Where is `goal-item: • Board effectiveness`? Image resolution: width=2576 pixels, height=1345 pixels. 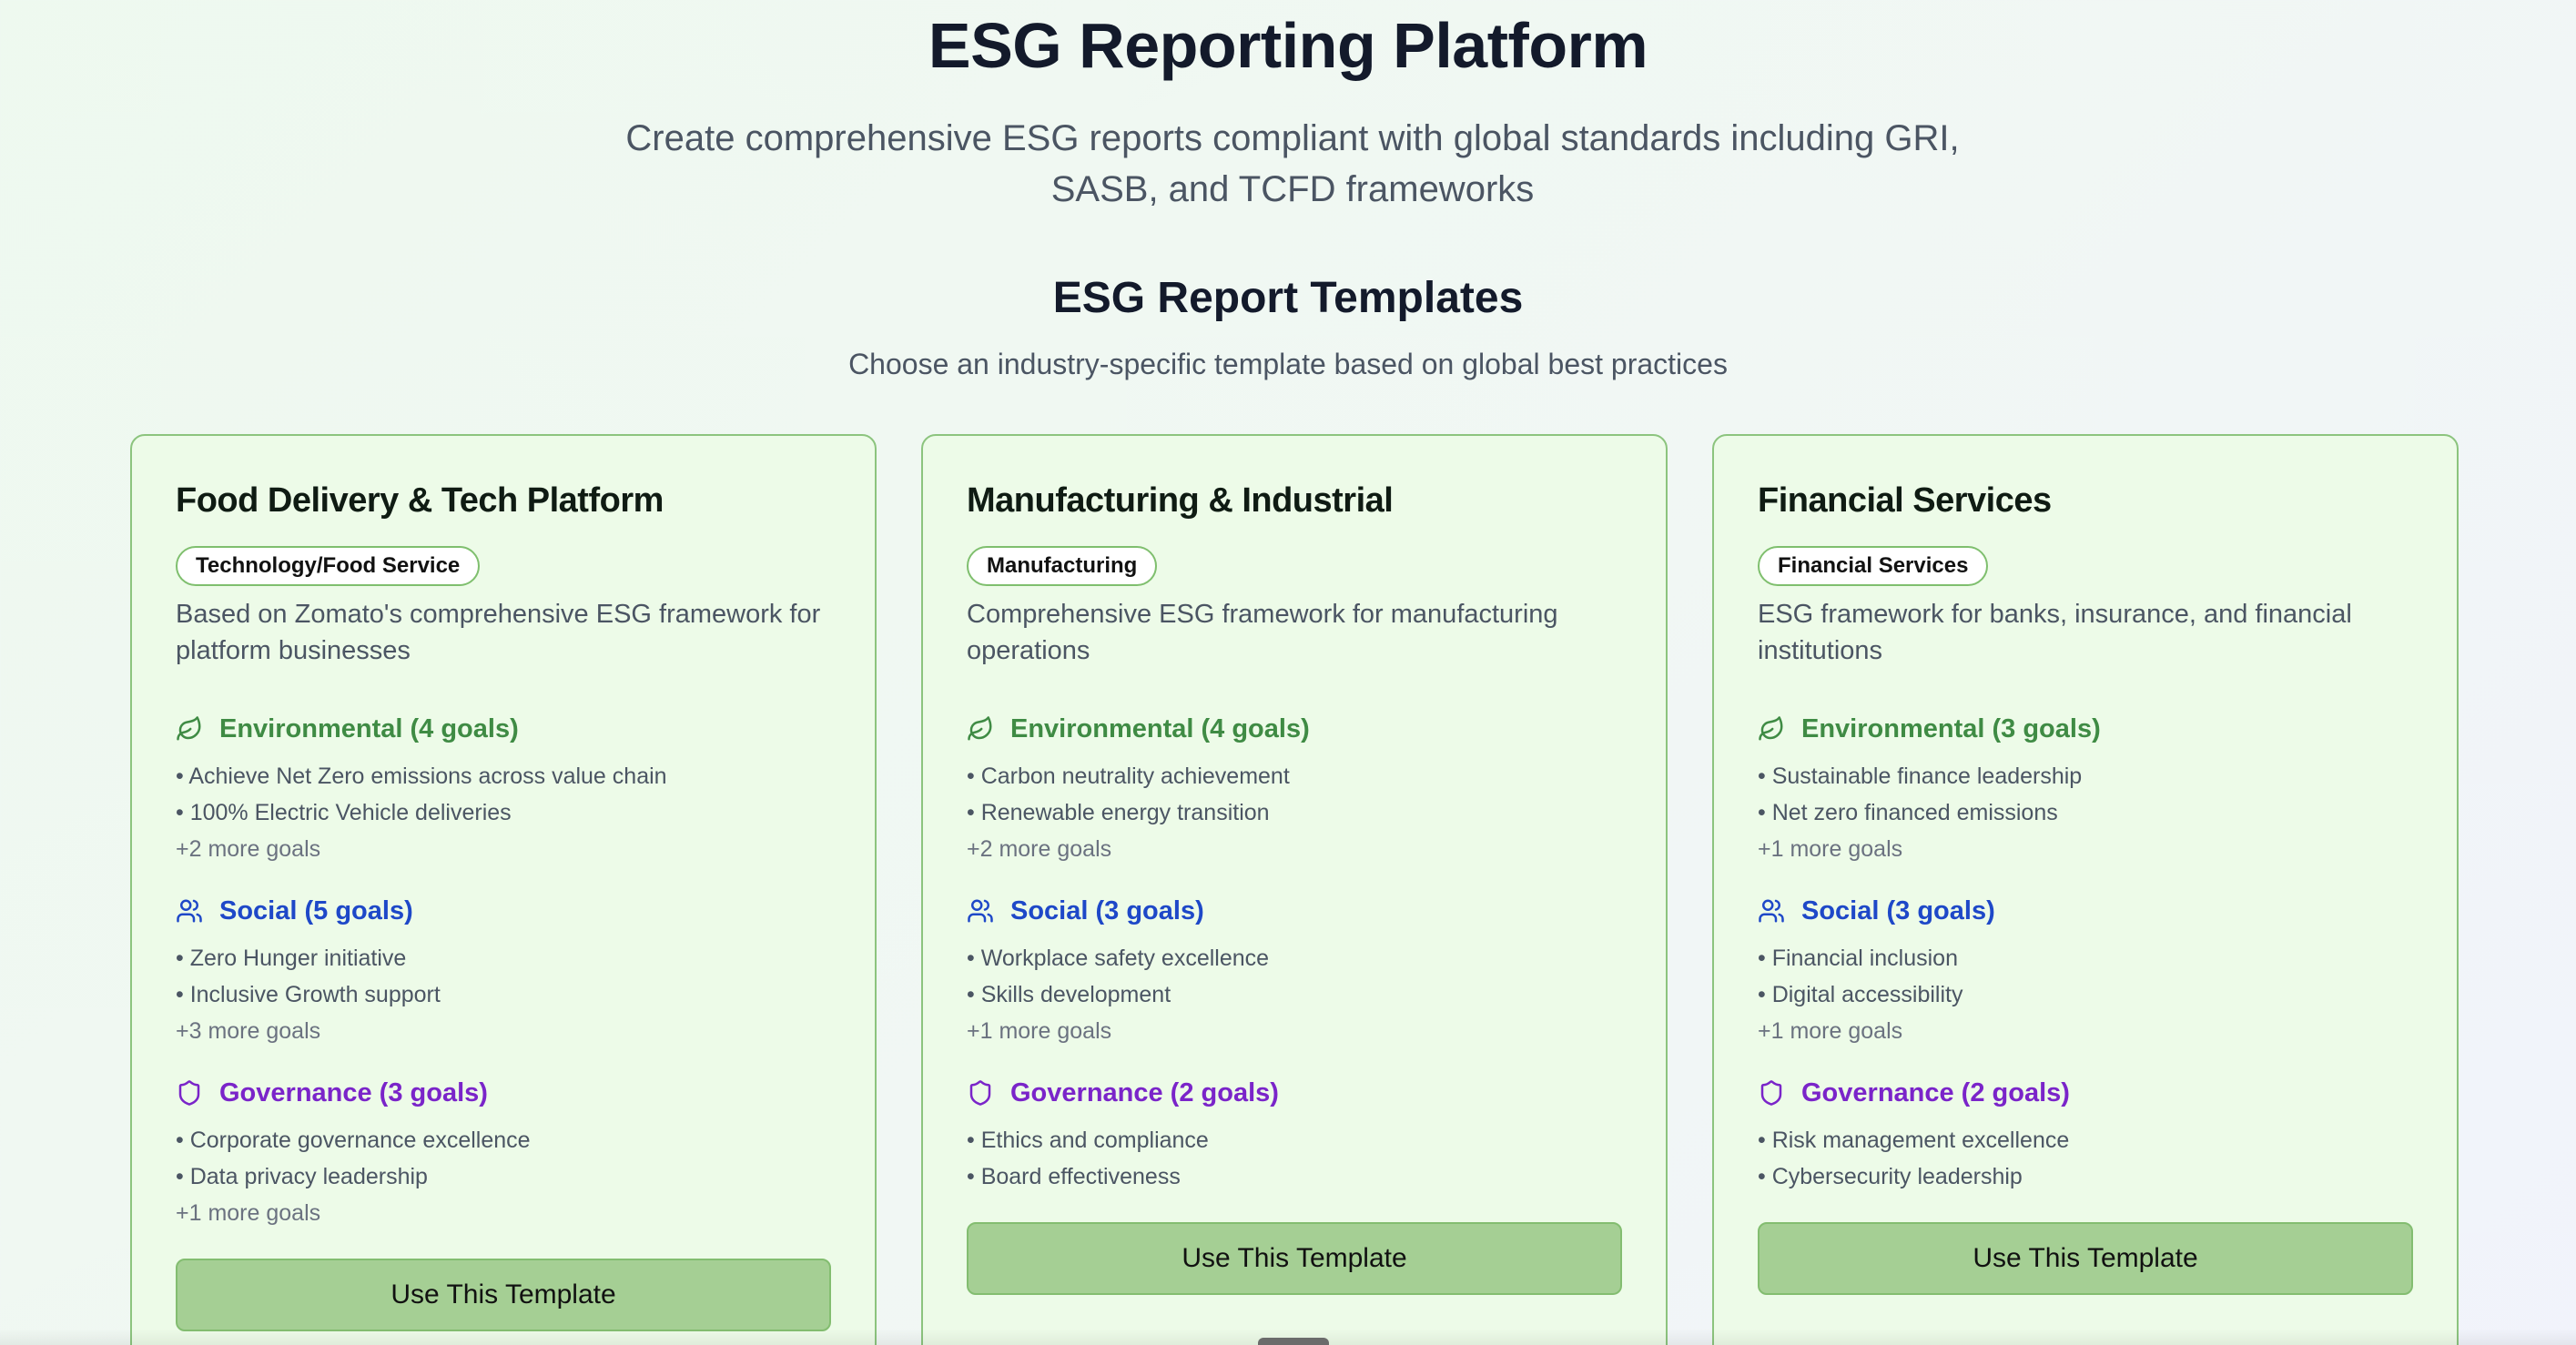 goal-item: • Board effectiveness is located at coordinates (1074, 1176).